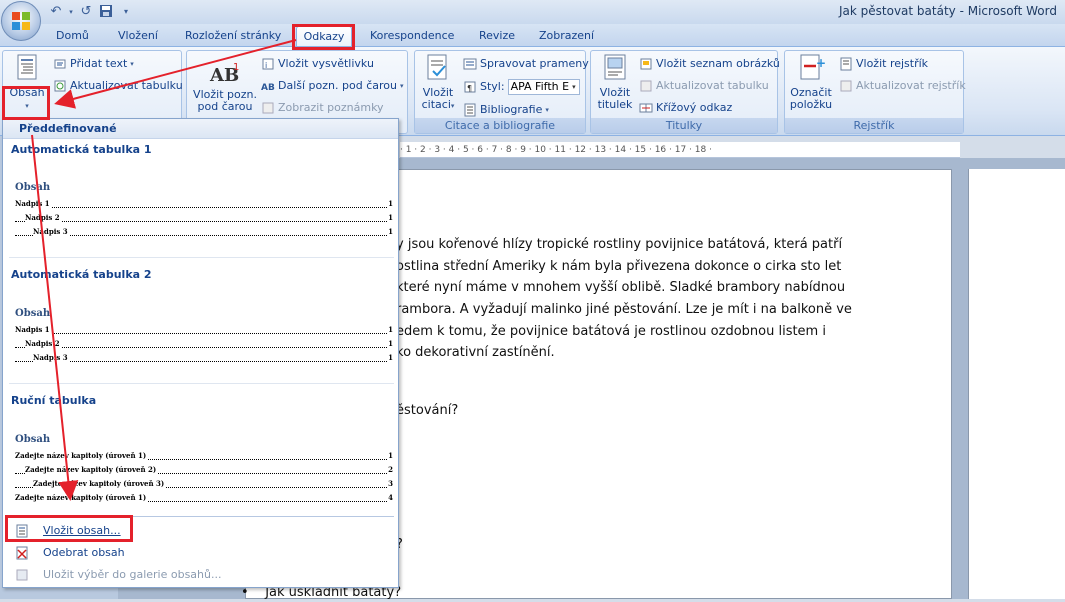 Image resolution: width=1065 pixels, height=602 pixels. What do you see at coordinates (138, 36) in the screenshot?
I see `tab-vlozeni: Vložení` at bounding box center [138, 36].